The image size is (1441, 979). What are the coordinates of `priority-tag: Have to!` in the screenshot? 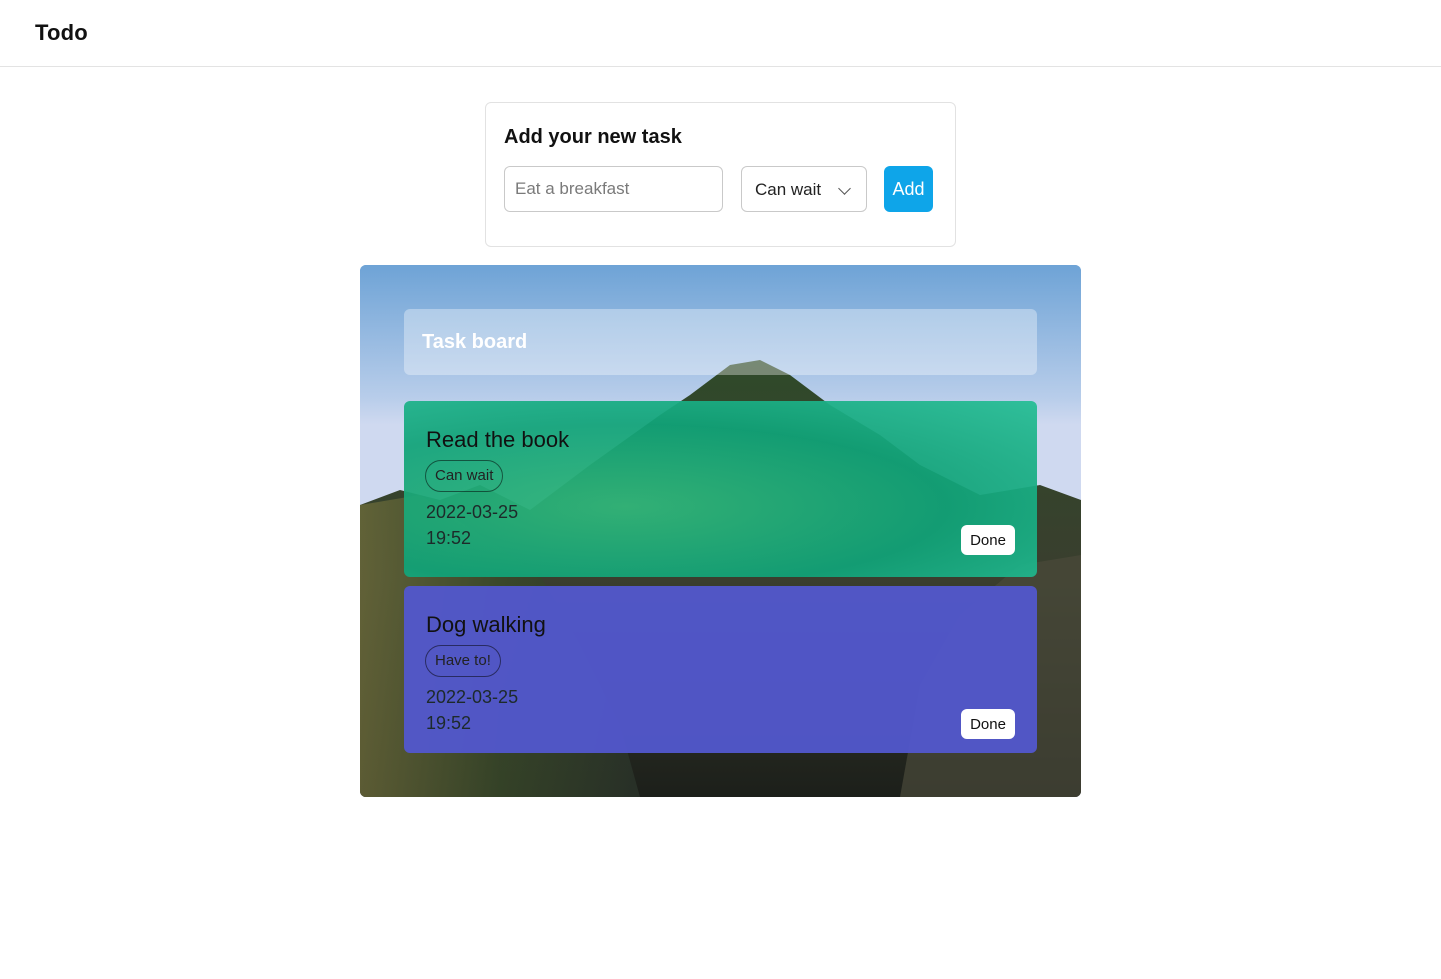 It's located at (463, 661).